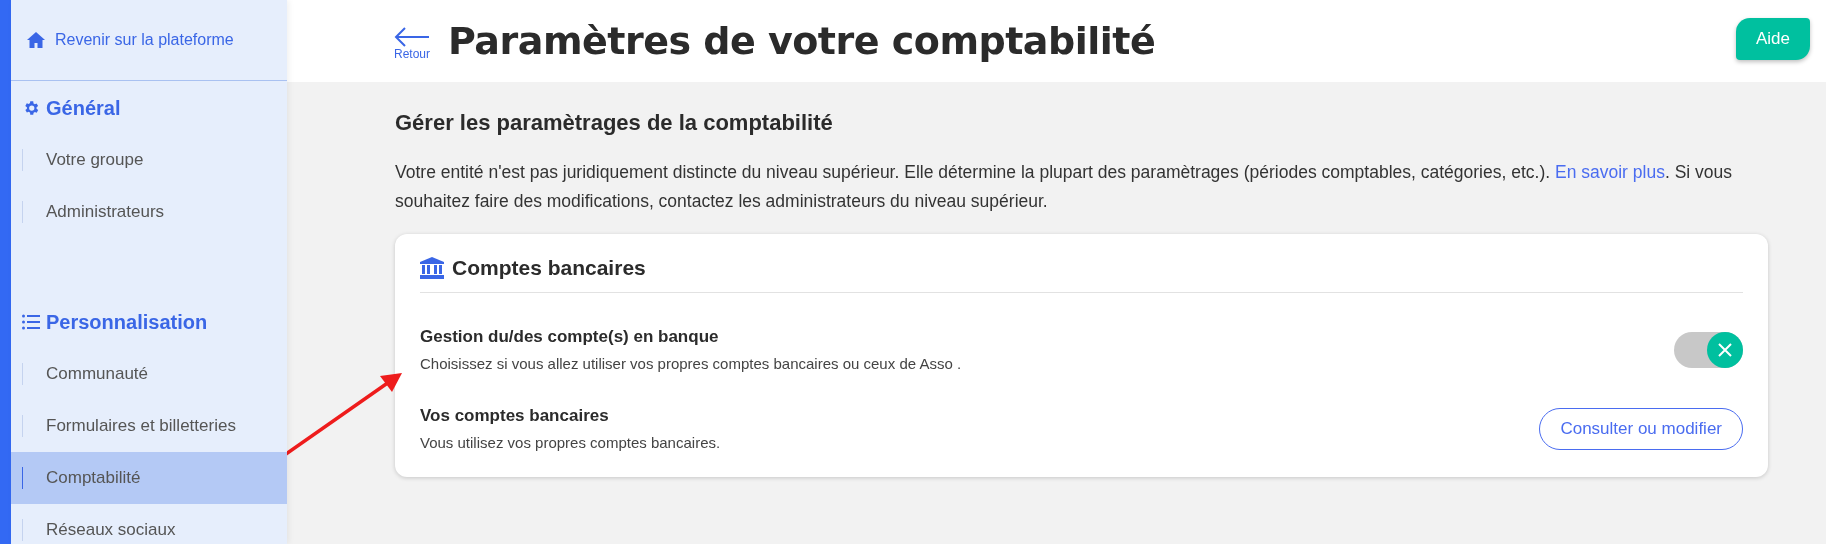 This screenshot has width=1826, height=544. Describe the element at coordinates (31, 322) in the screenshot. I see `list-icon` at that location.